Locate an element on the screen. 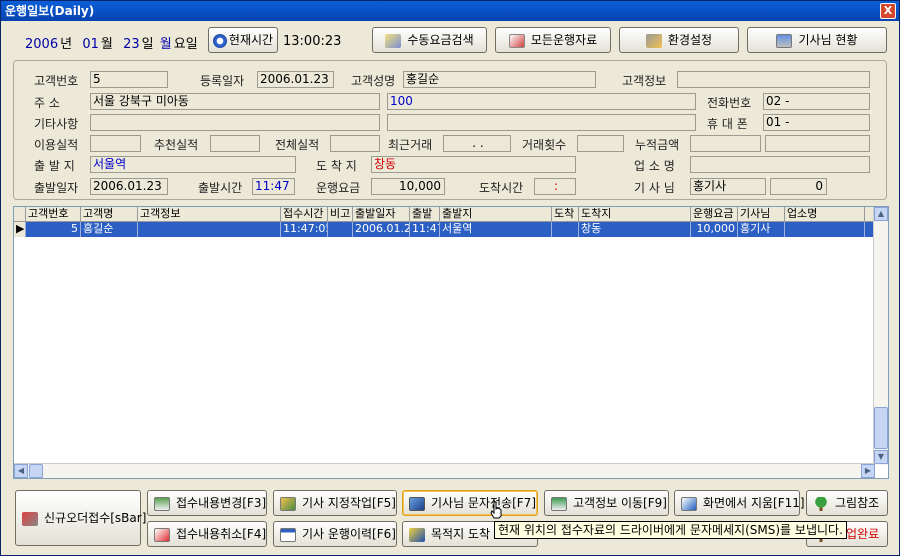 The height and width of the screenshot is (556, 900). table-cell: 2006.01.23 is located at coordinates (381, 229).